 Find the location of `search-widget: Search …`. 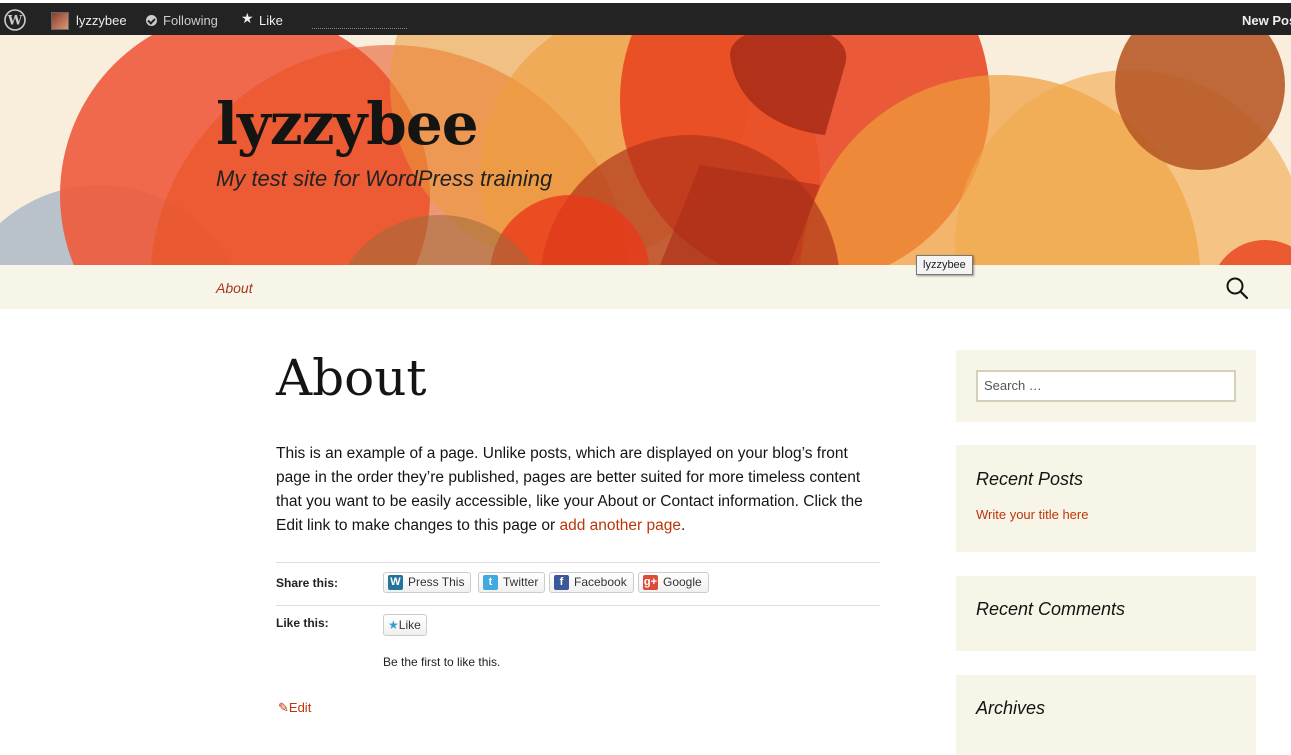

search-widget: Search … is located at coordinates (1106, 386).